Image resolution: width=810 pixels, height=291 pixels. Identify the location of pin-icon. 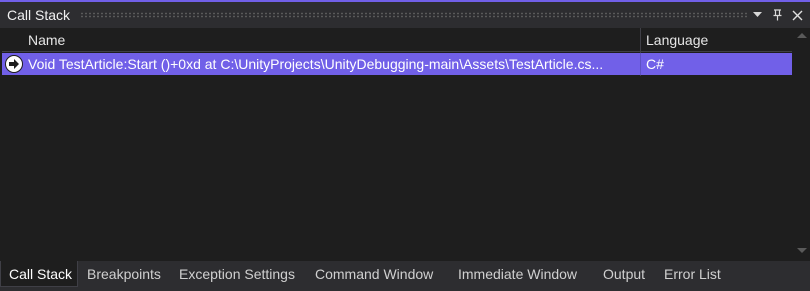
(777, 15).